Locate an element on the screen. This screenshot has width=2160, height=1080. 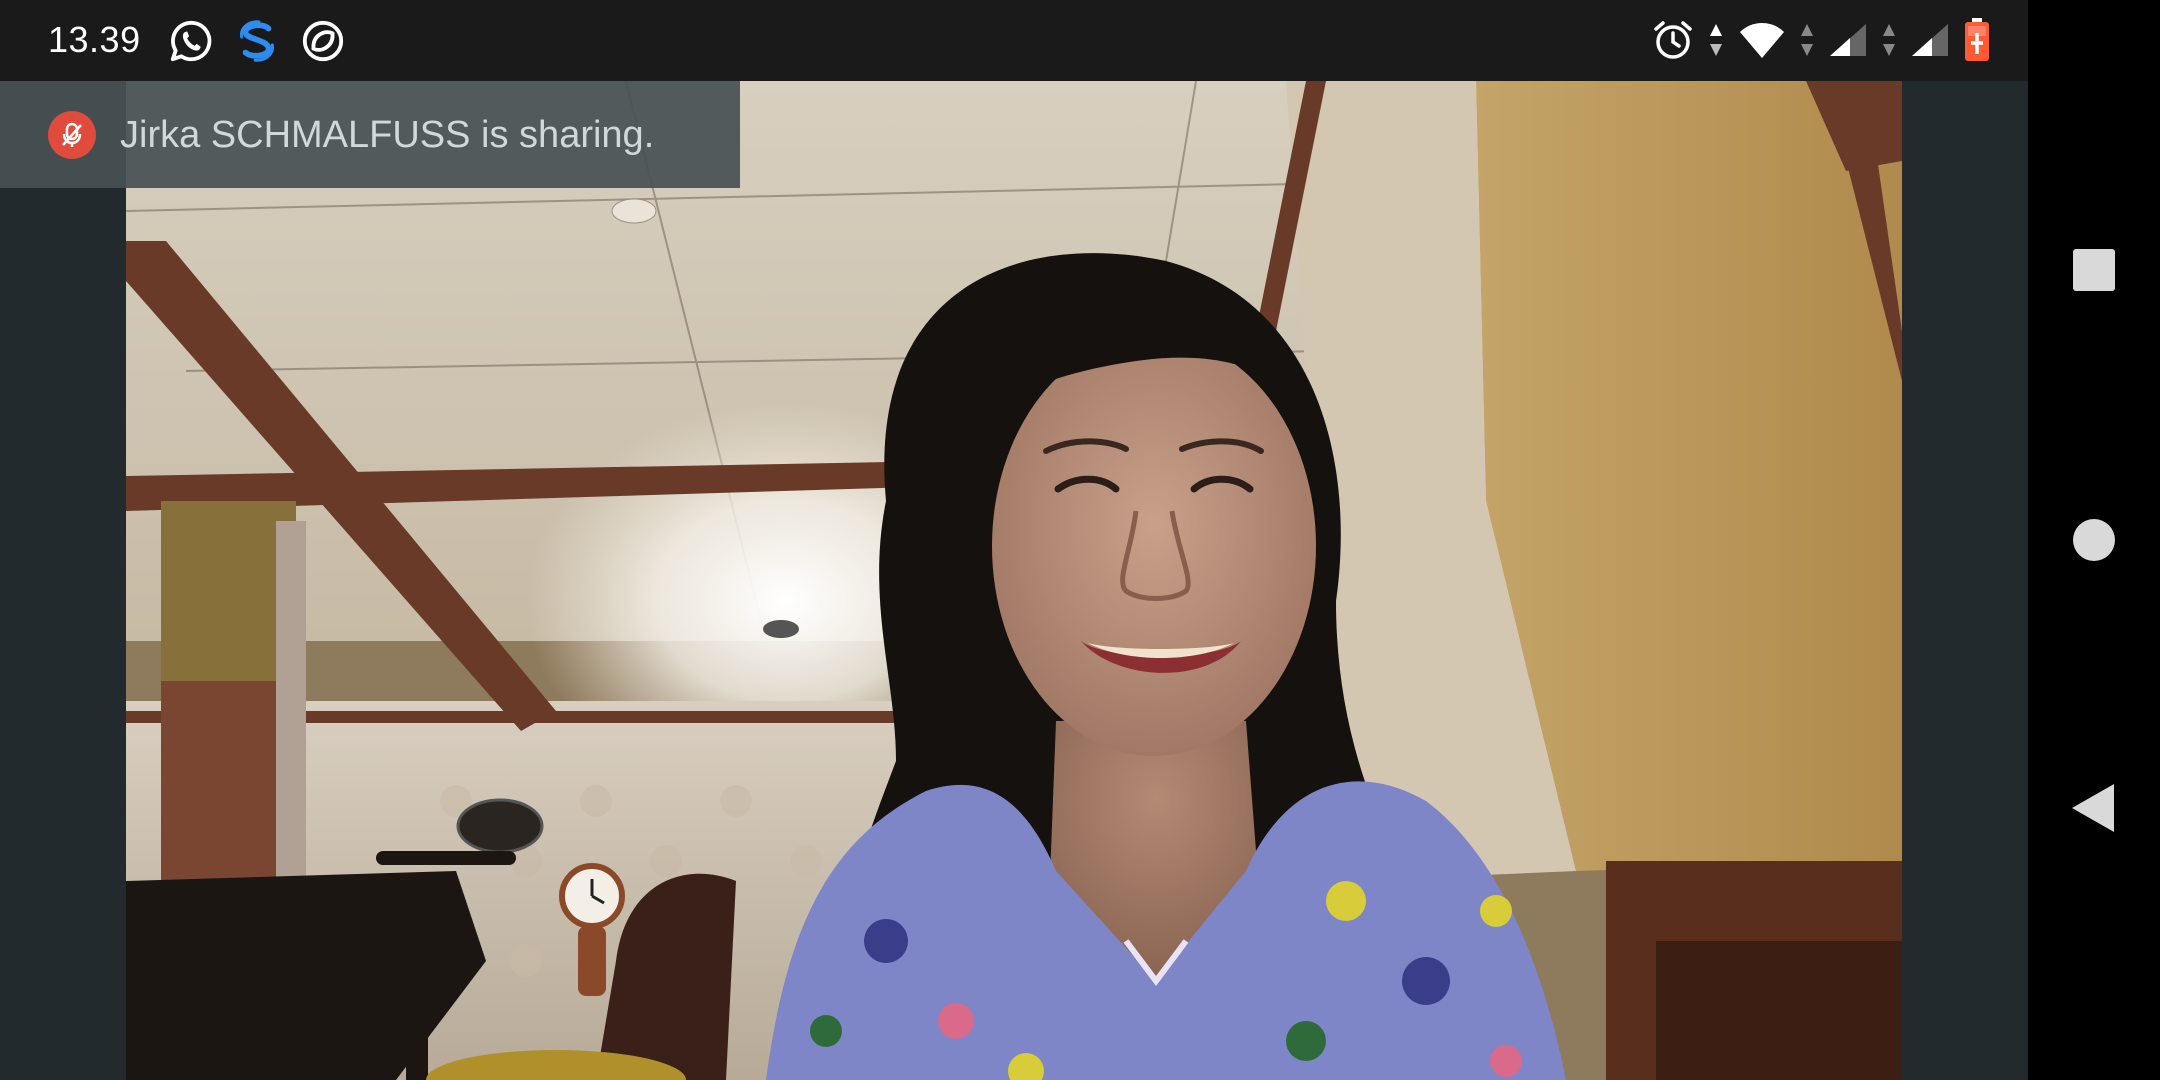
home-button is located at coordinates (2094, 540).